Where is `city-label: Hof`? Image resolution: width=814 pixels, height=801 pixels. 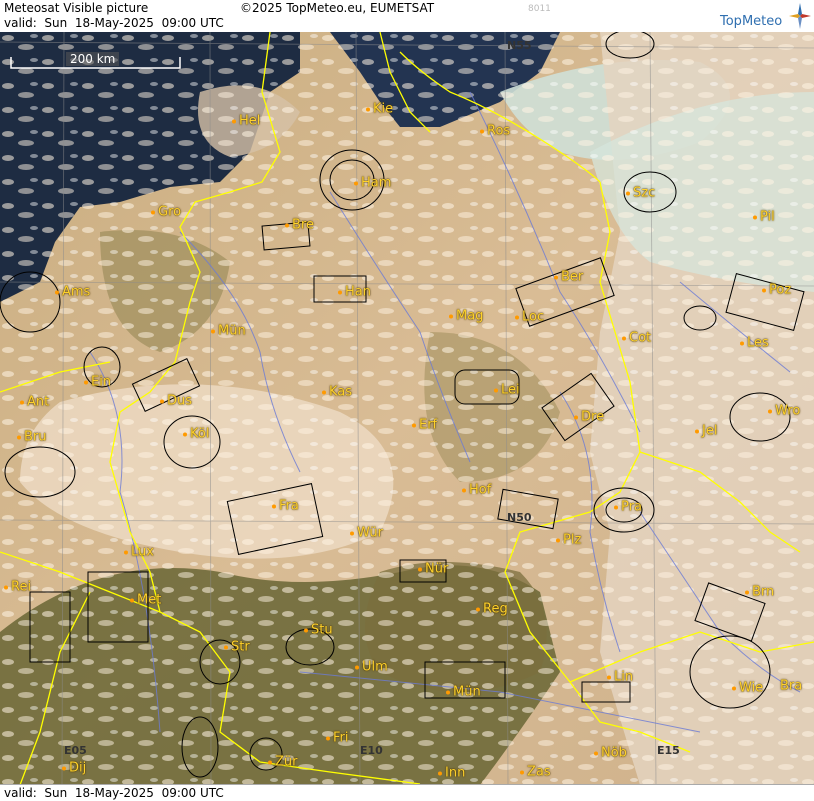 city-label: Hof is located at coordinates (476, 490).